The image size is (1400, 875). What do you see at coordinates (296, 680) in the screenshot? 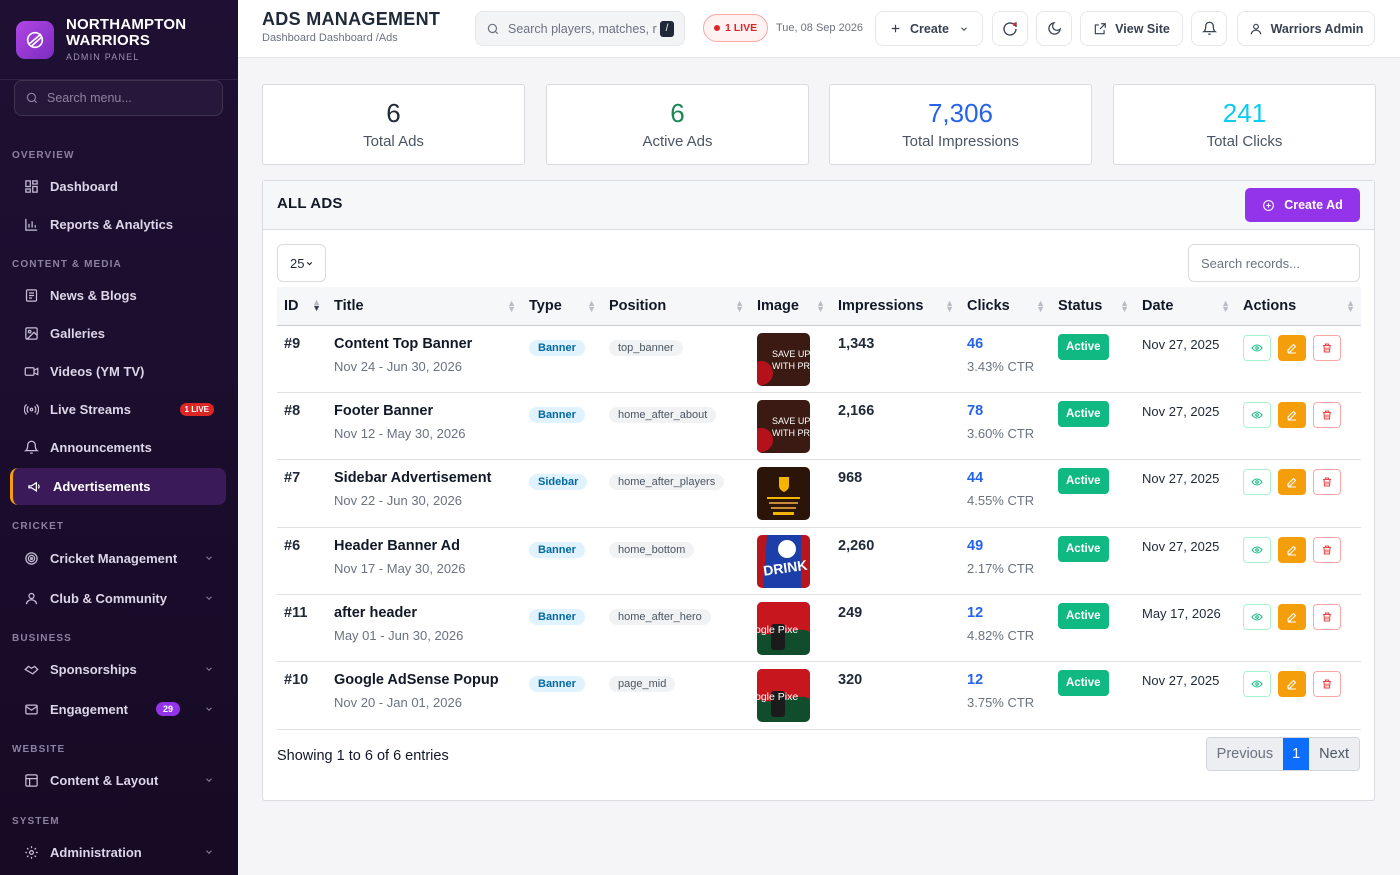
I see `ad-id: #10` at bounding box center [296, 680].